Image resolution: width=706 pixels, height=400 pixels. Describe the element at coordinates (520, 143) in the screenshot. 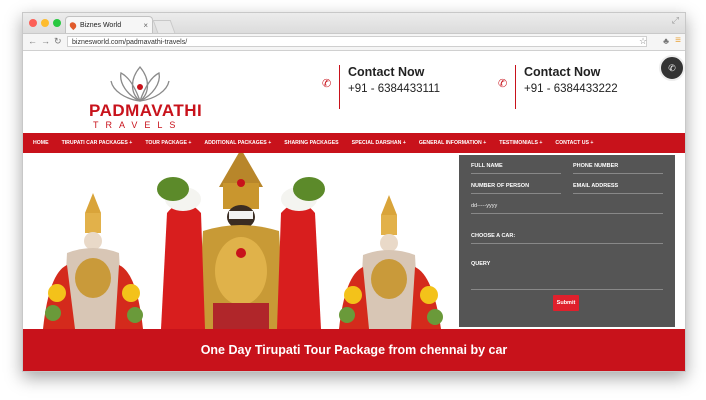

I see `nav-testimonials: TESTIMONIALS +` at that location.